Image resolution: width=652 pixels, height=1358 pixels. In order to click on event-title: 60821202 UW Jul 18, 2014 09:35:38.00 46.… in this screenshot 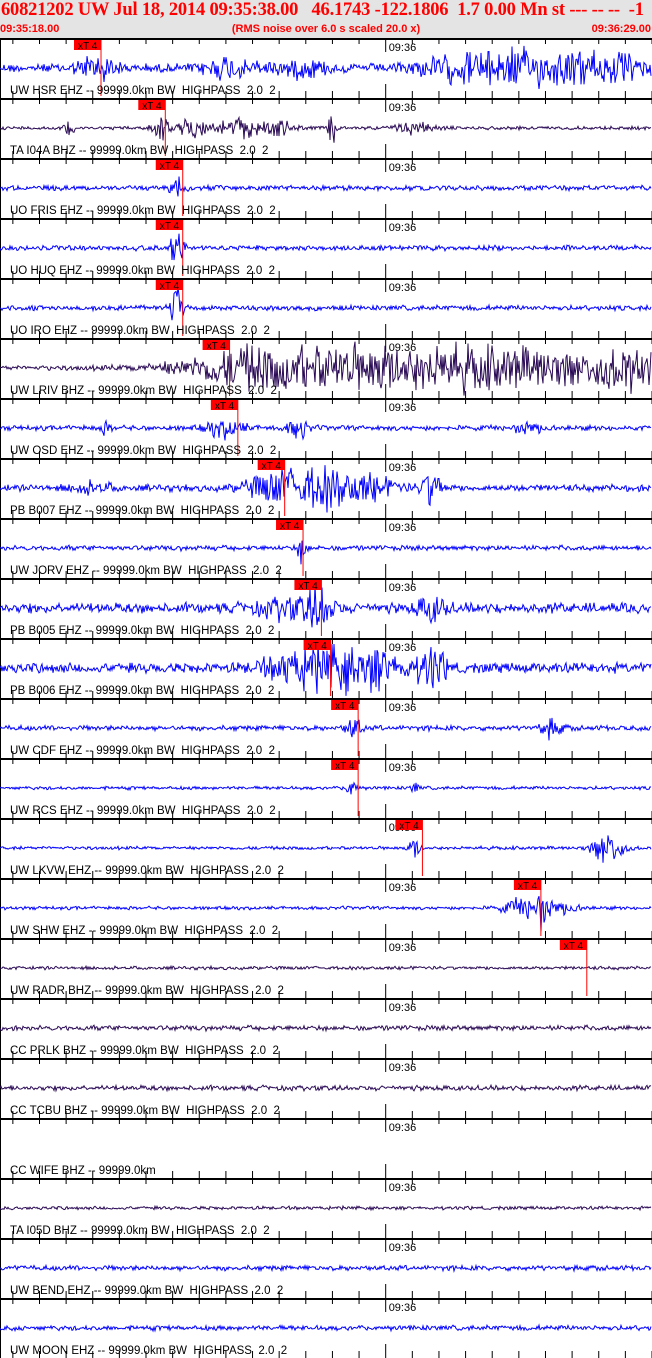, I will do `click(322, 10)`.